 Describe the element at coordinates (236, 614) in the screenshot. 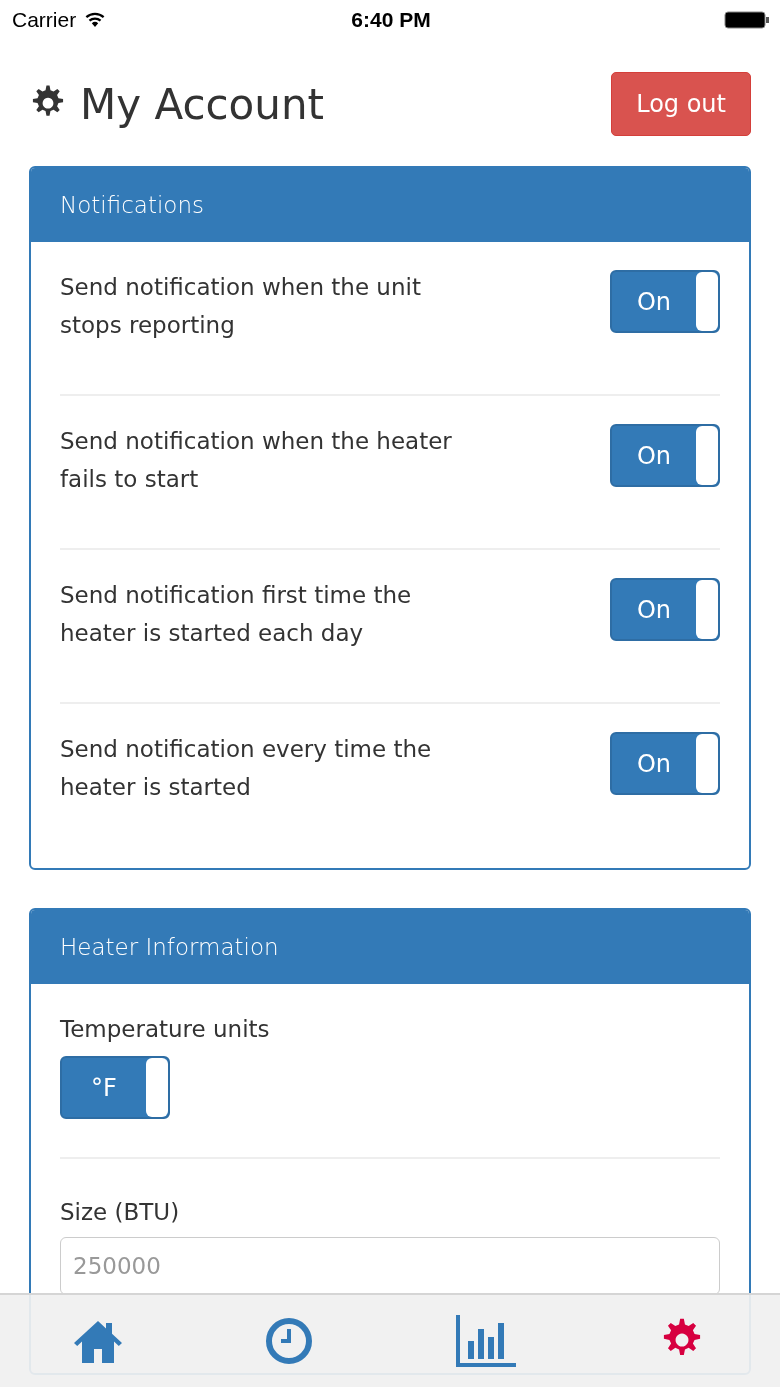

I see `setting-label: Send notification first time the heater is started each day` at that location.